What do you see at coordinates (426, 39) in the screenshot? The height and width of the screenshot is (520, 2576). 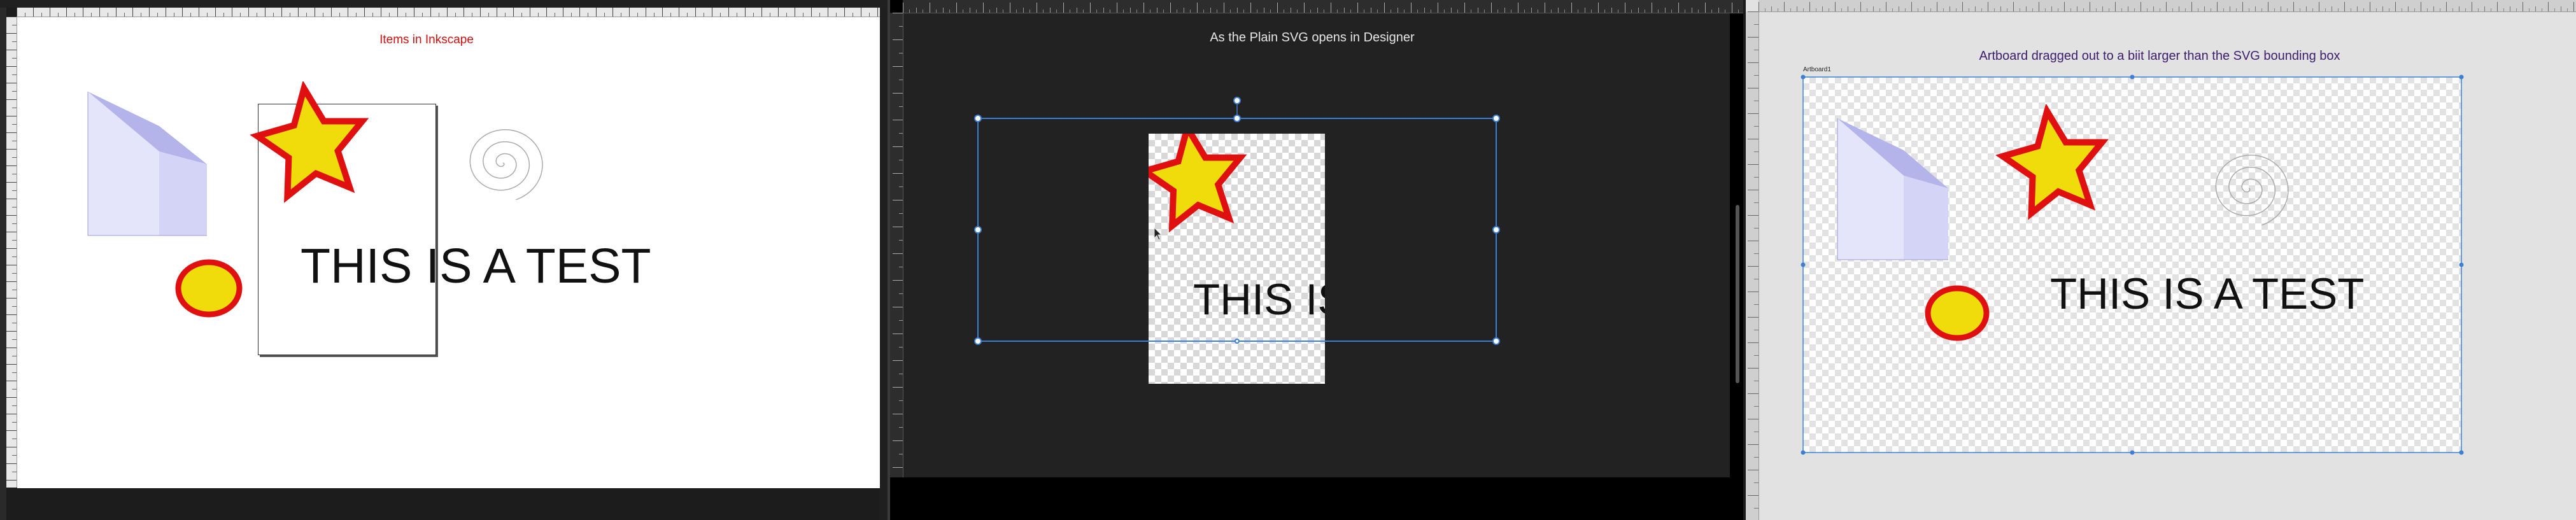 I see `inkscape-caption: Items in Inkscape` at bounding box center [426, 39].